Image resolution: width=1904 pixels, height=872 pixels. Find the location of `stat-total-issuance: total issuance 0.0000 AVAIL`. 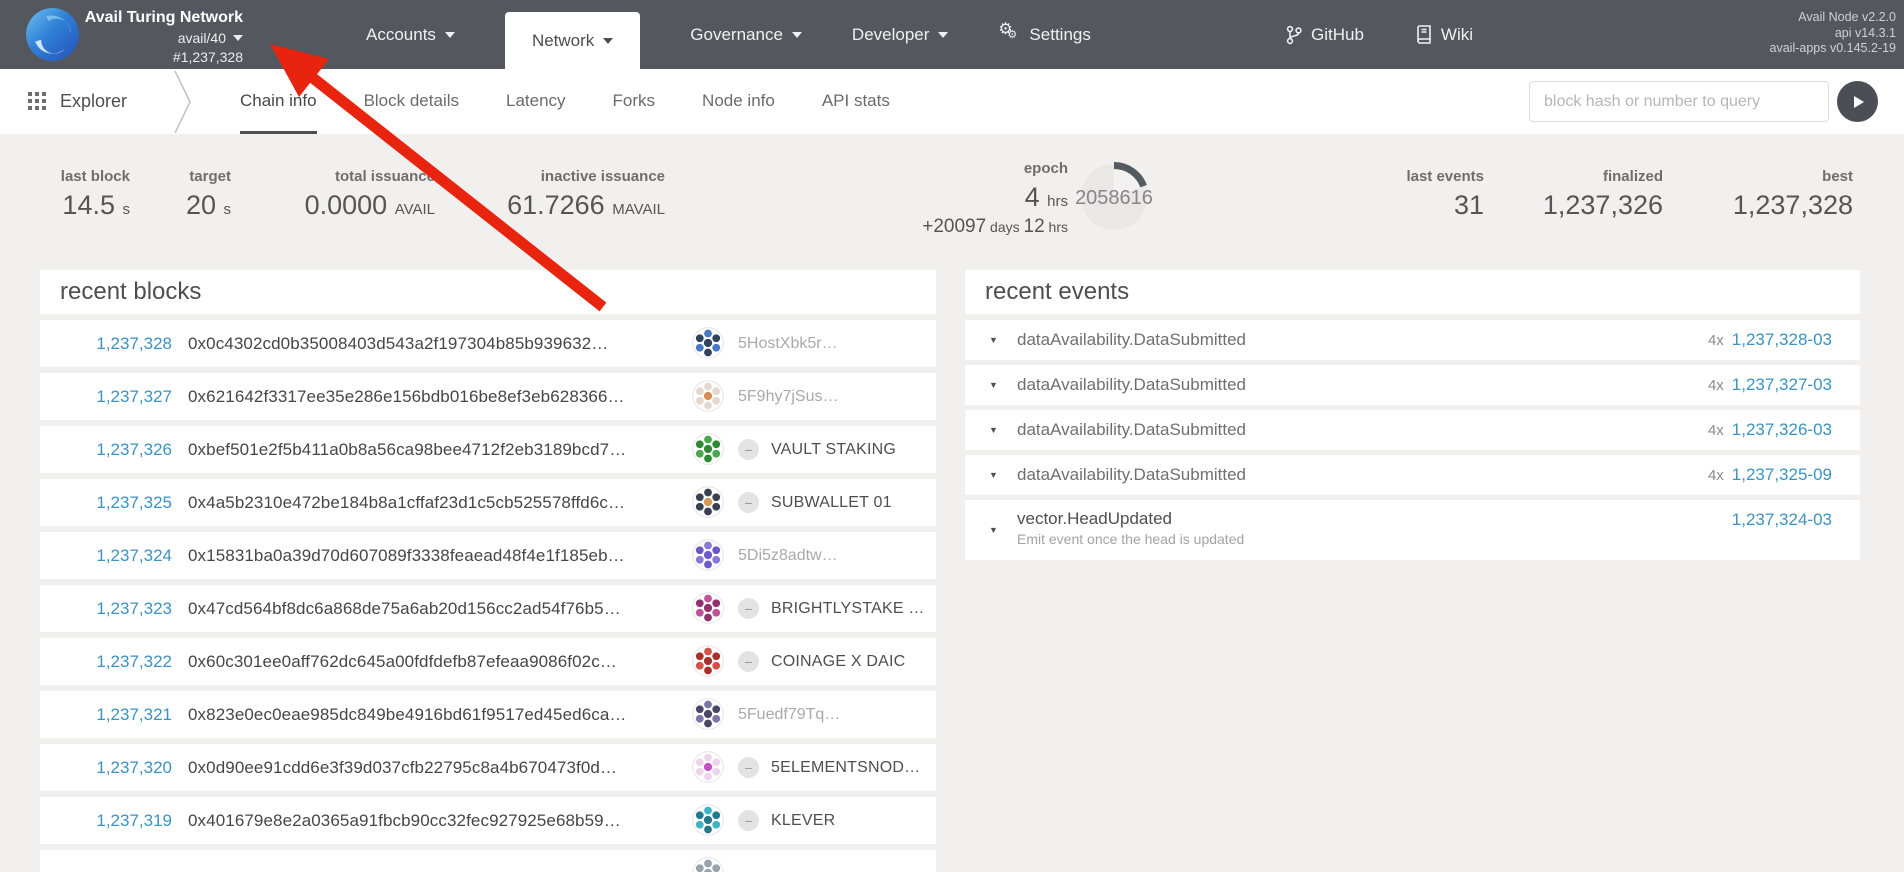

stat-total-issuance: total issuance 0.0000 AVAIL is located at coordinates (370, 194).